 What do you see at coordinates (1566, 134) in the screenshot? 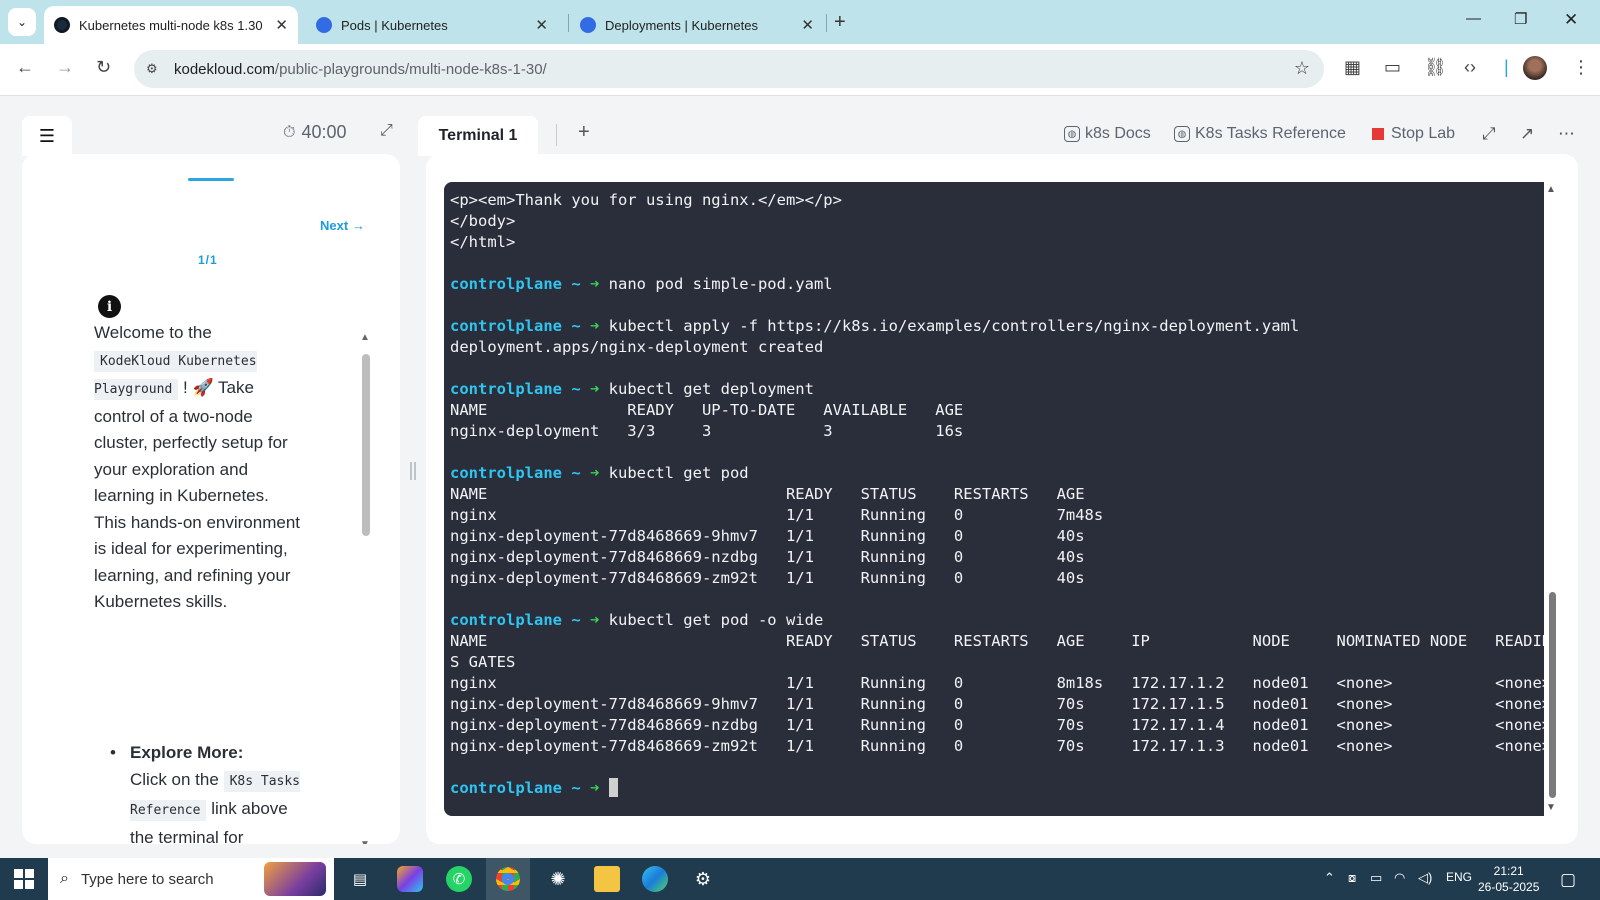
I see `more-options-icon: ⋯` at bounding box center [1566, 134].